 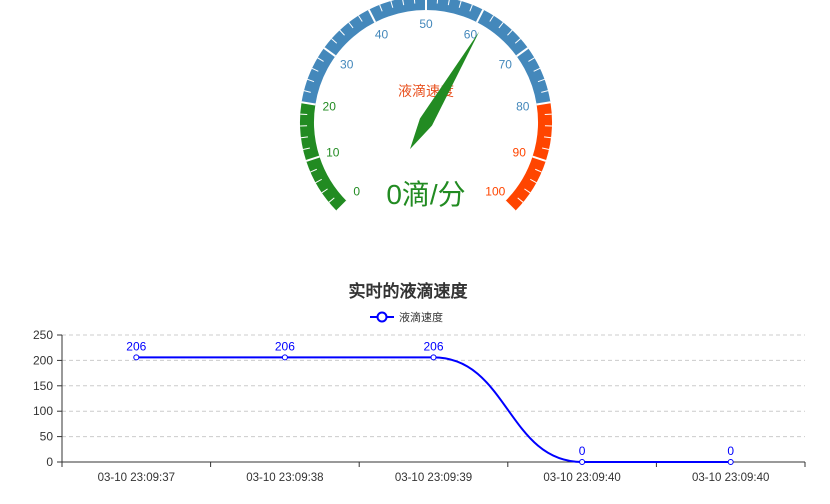 What do you see at coordinates (426, 24) in the screenshot?
I see `gauge-tick-label: 50` at bounding box center [426, 24].